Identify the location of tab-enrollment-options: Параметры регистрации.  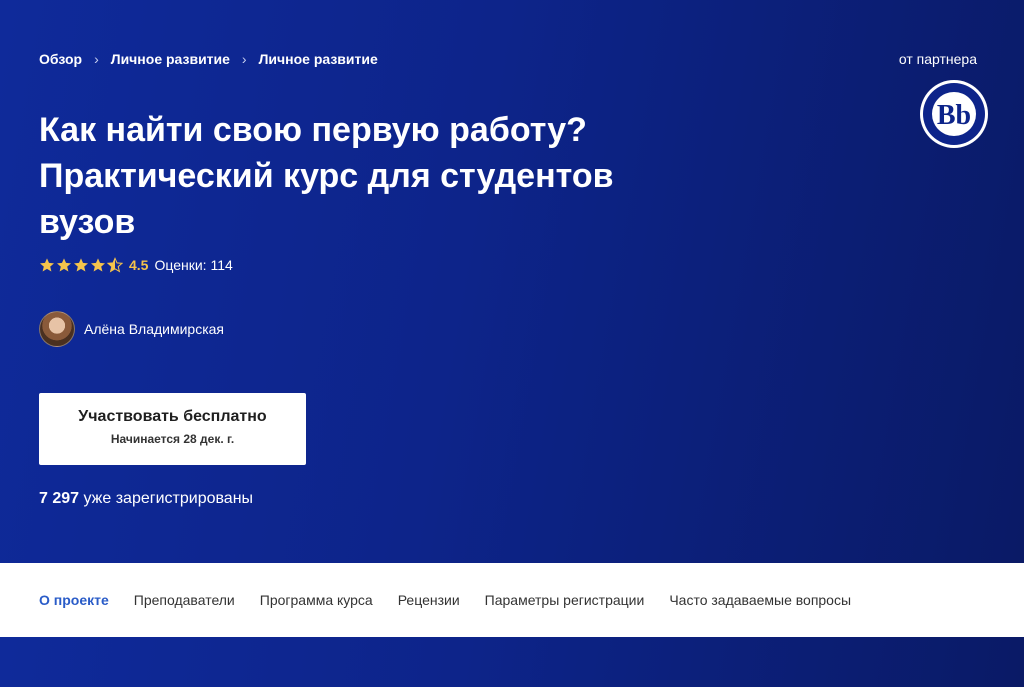
(565, 600).